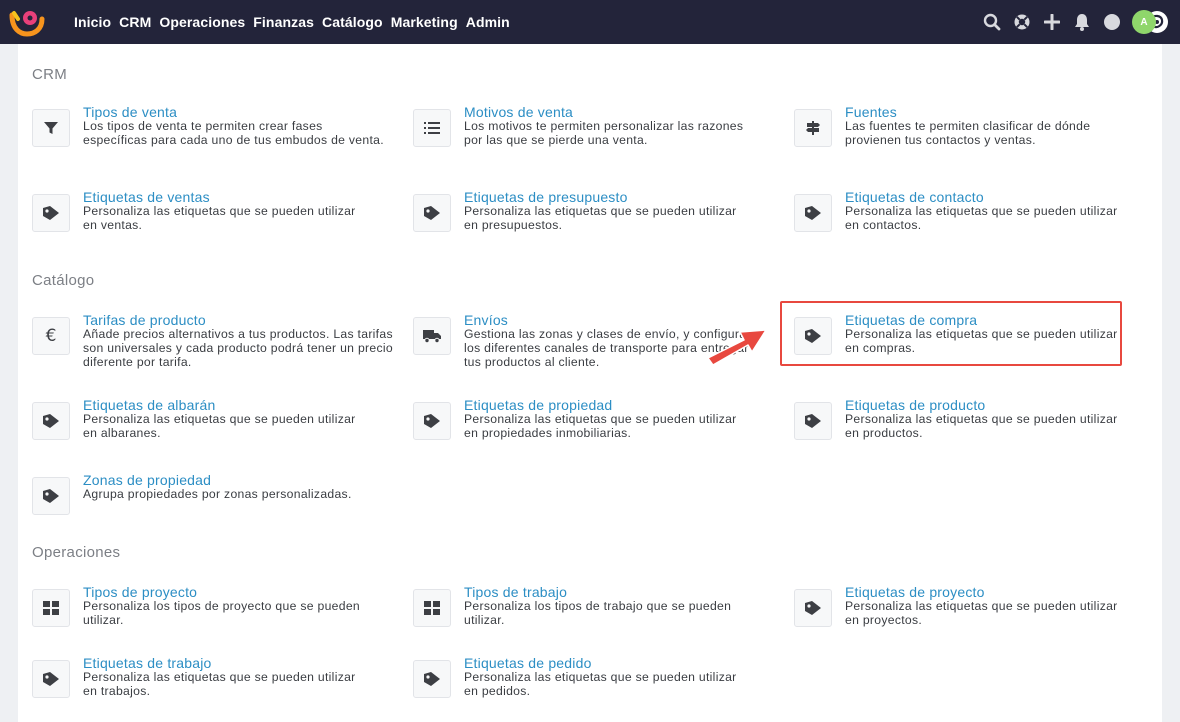 This screenshot has width=1180, height=722. Describe the element at coordinates (992, 22) in the screenshot. I see `search-icon` at that location.